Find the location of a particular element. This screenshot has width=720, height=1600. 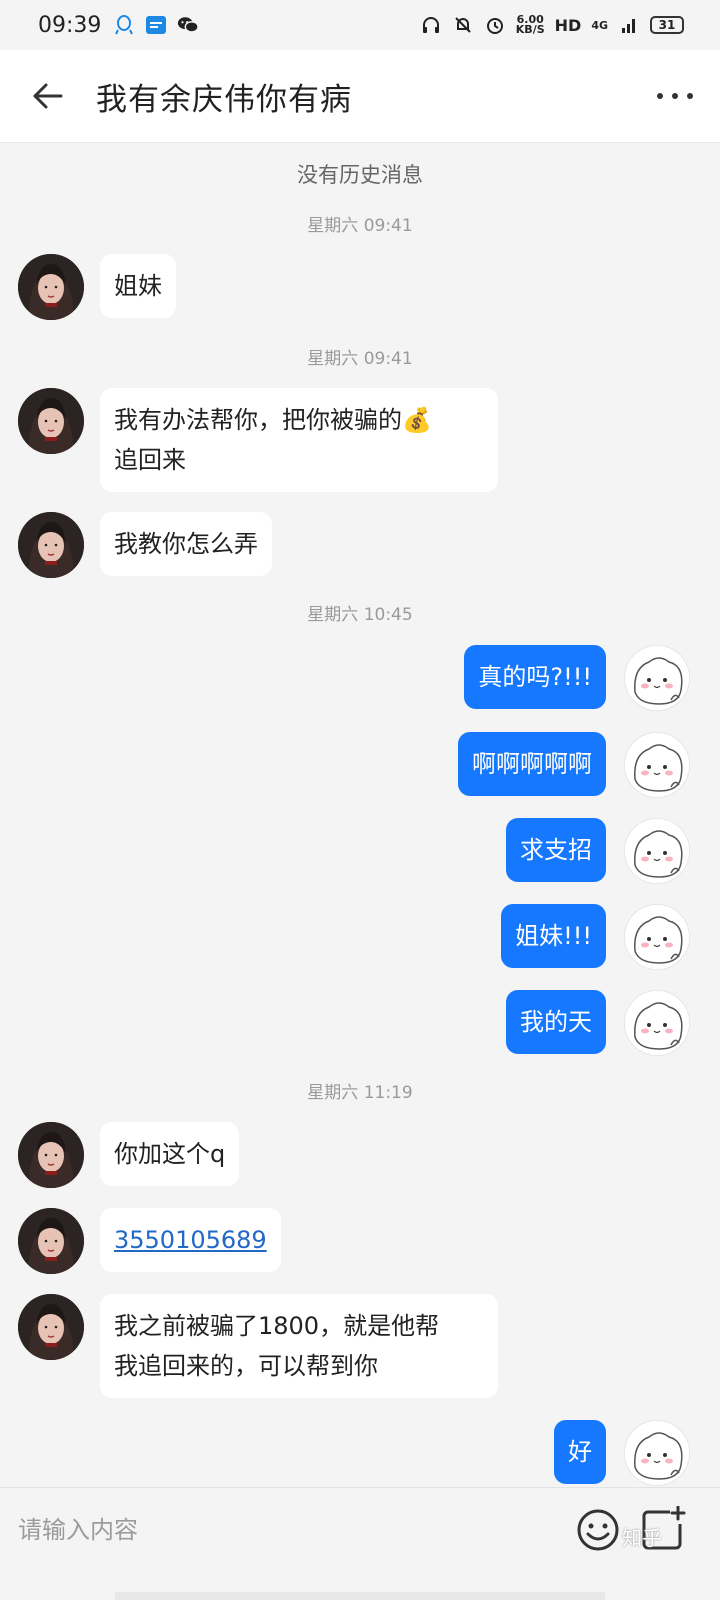

timestamp: 星期六 10:45 is located at coordinates (360, 615).